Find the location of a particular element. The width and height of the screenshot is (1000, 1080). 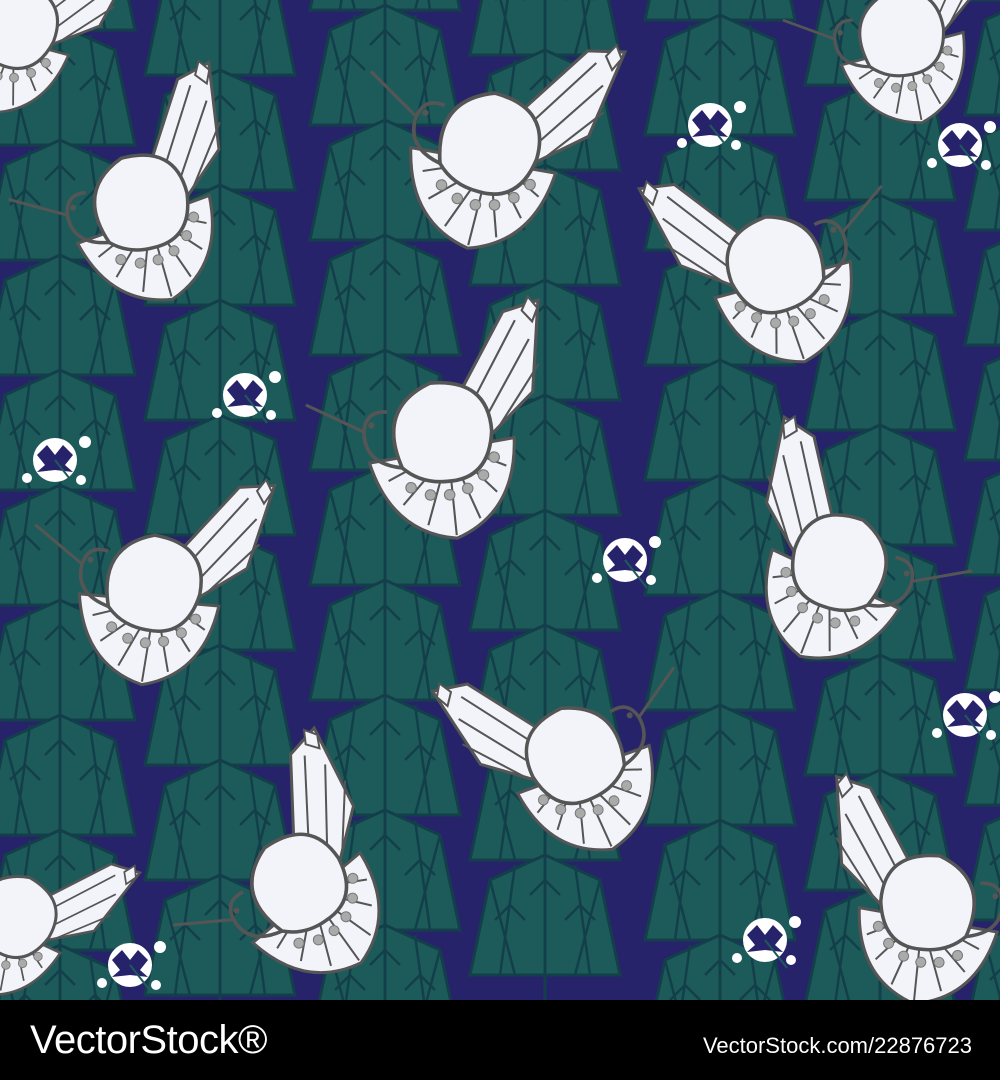

watermark-footer: VectorStock® VectorStock.com/22876723 is located at coordinates (500, 1040).